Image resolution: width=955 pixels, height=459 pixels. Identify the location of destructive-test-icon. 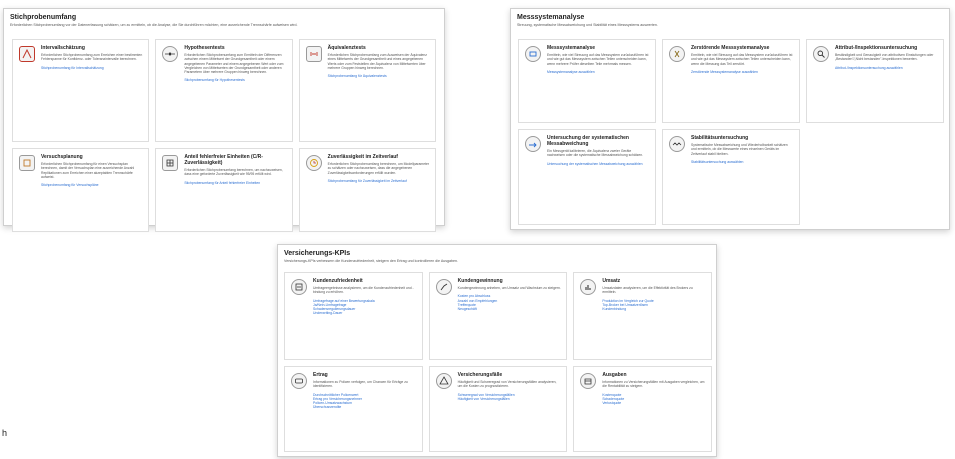
(677, 54).